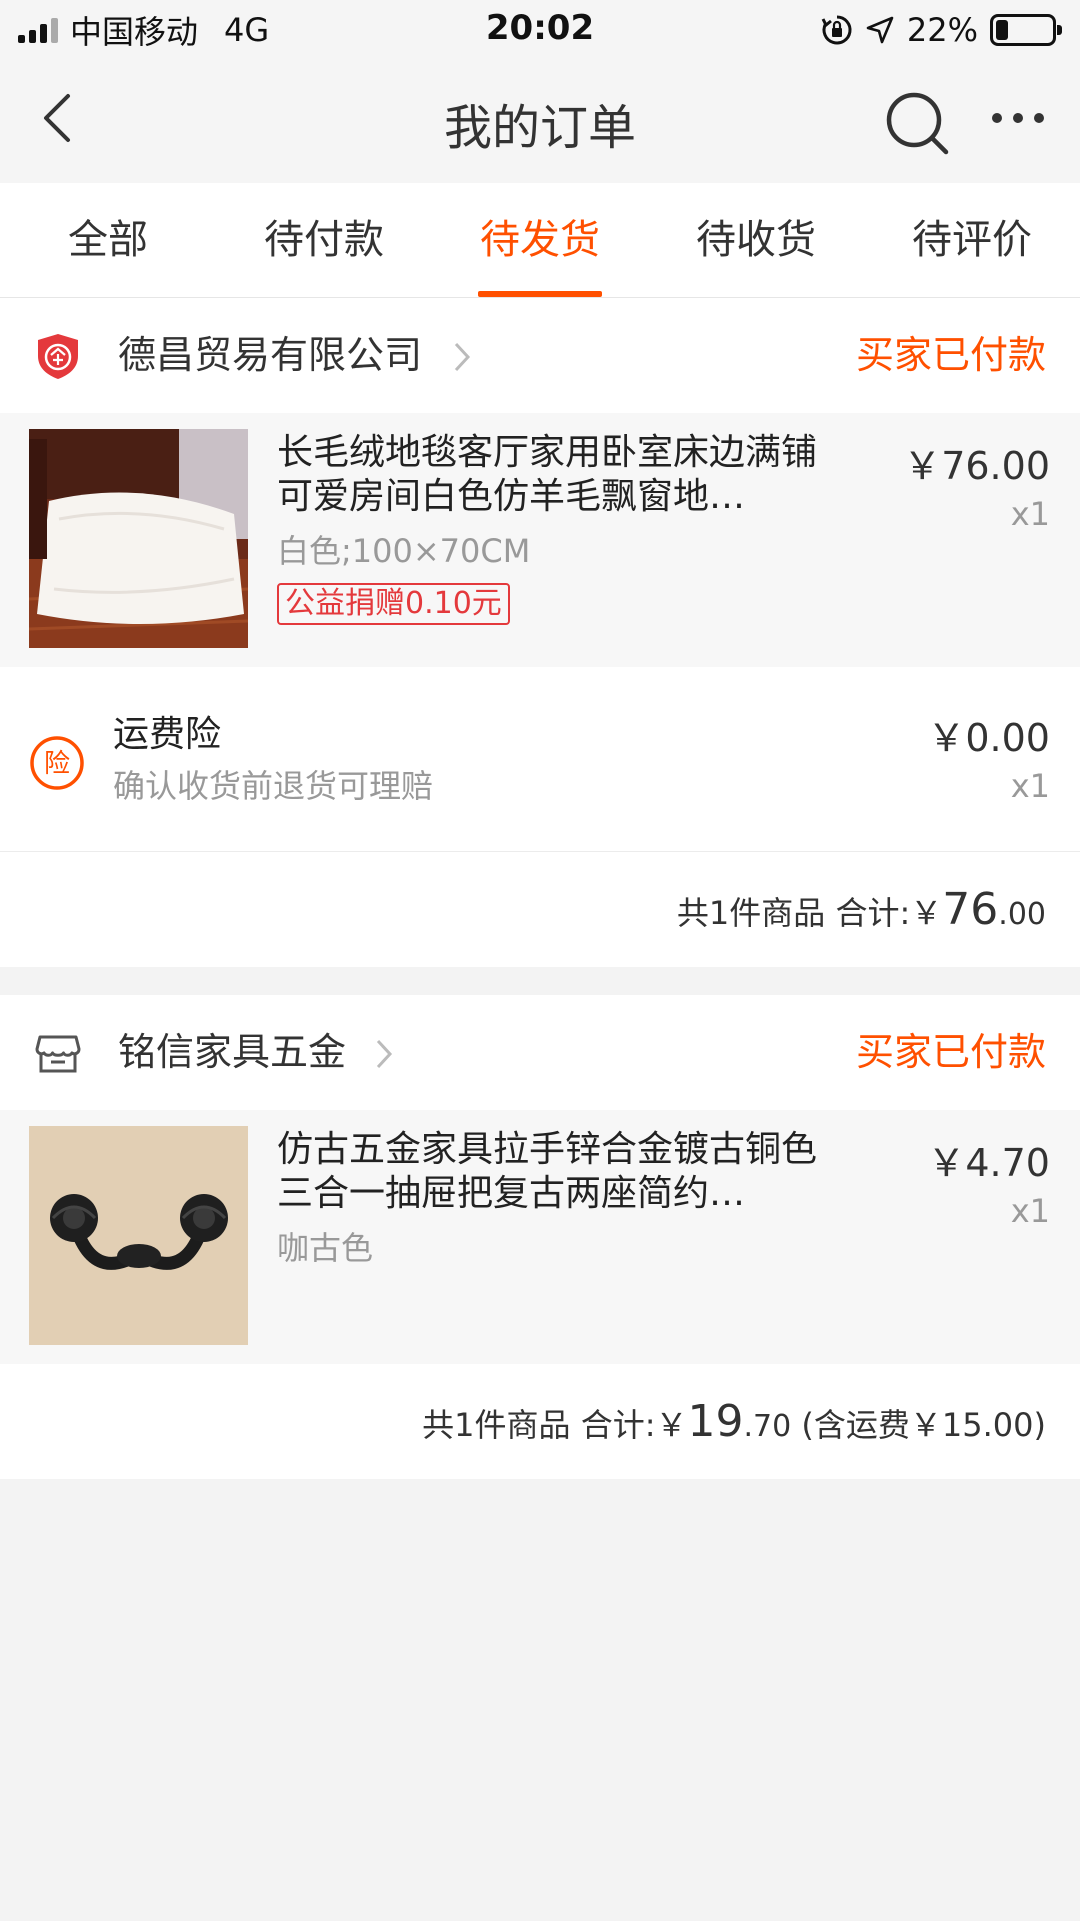  What do you see at coordinates (324, 240) in the screenshot?
I see `tab-pending-payment: 待付款` at bounding box center [324, 240].